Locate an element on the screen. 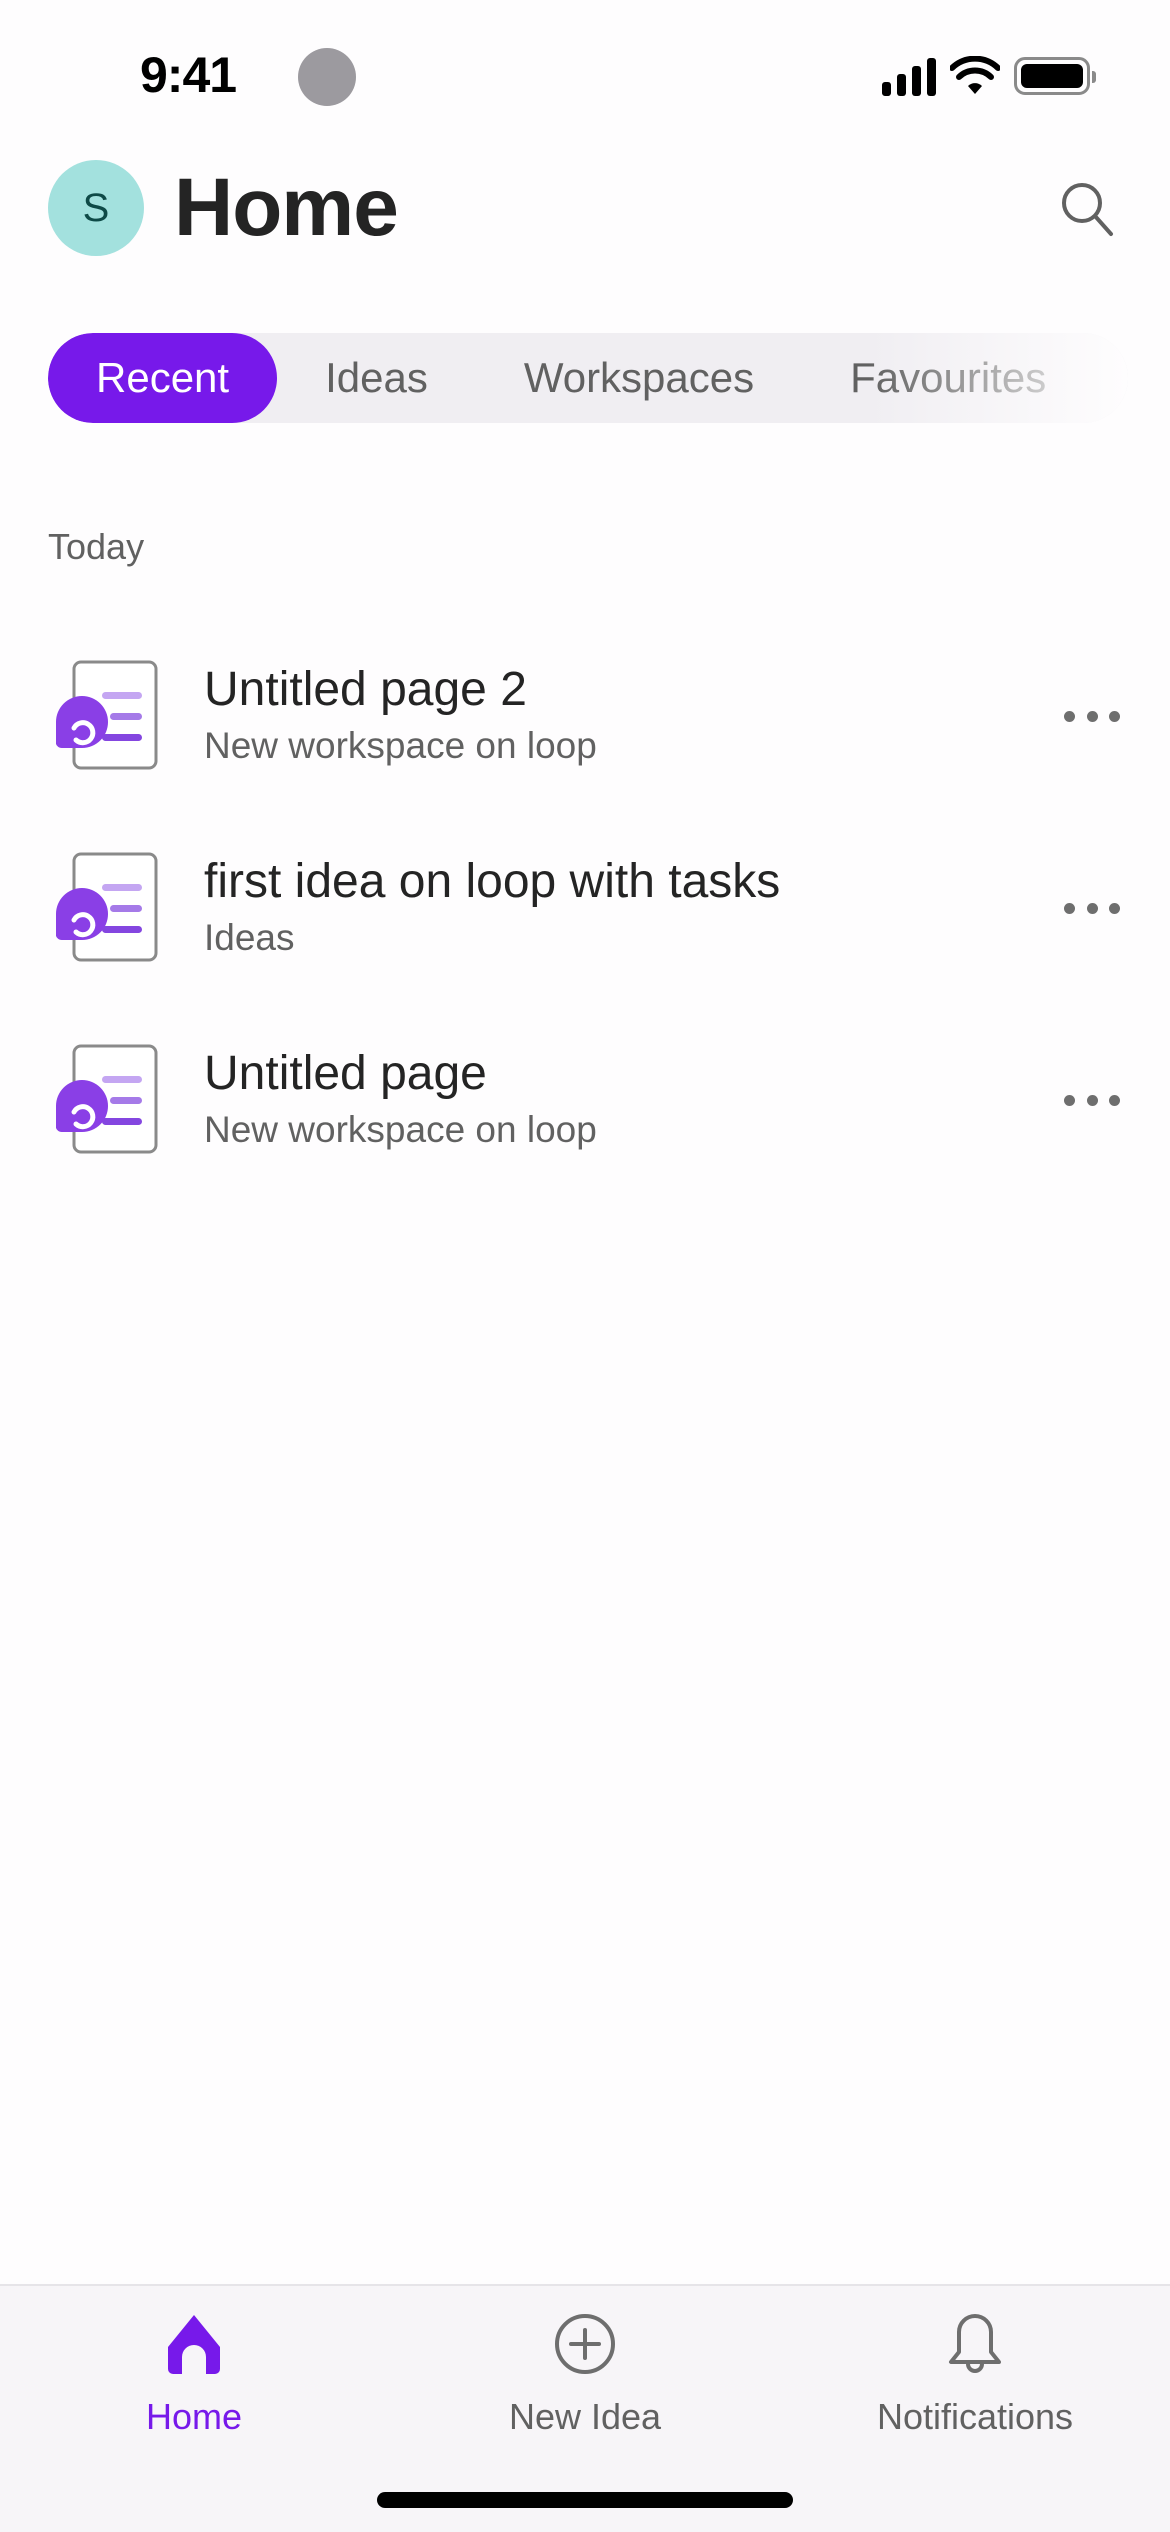 This screenshot has height=2532, width=1170. list-item: first idea on loop with tasks Ideas is located at coordinates (585, 908).